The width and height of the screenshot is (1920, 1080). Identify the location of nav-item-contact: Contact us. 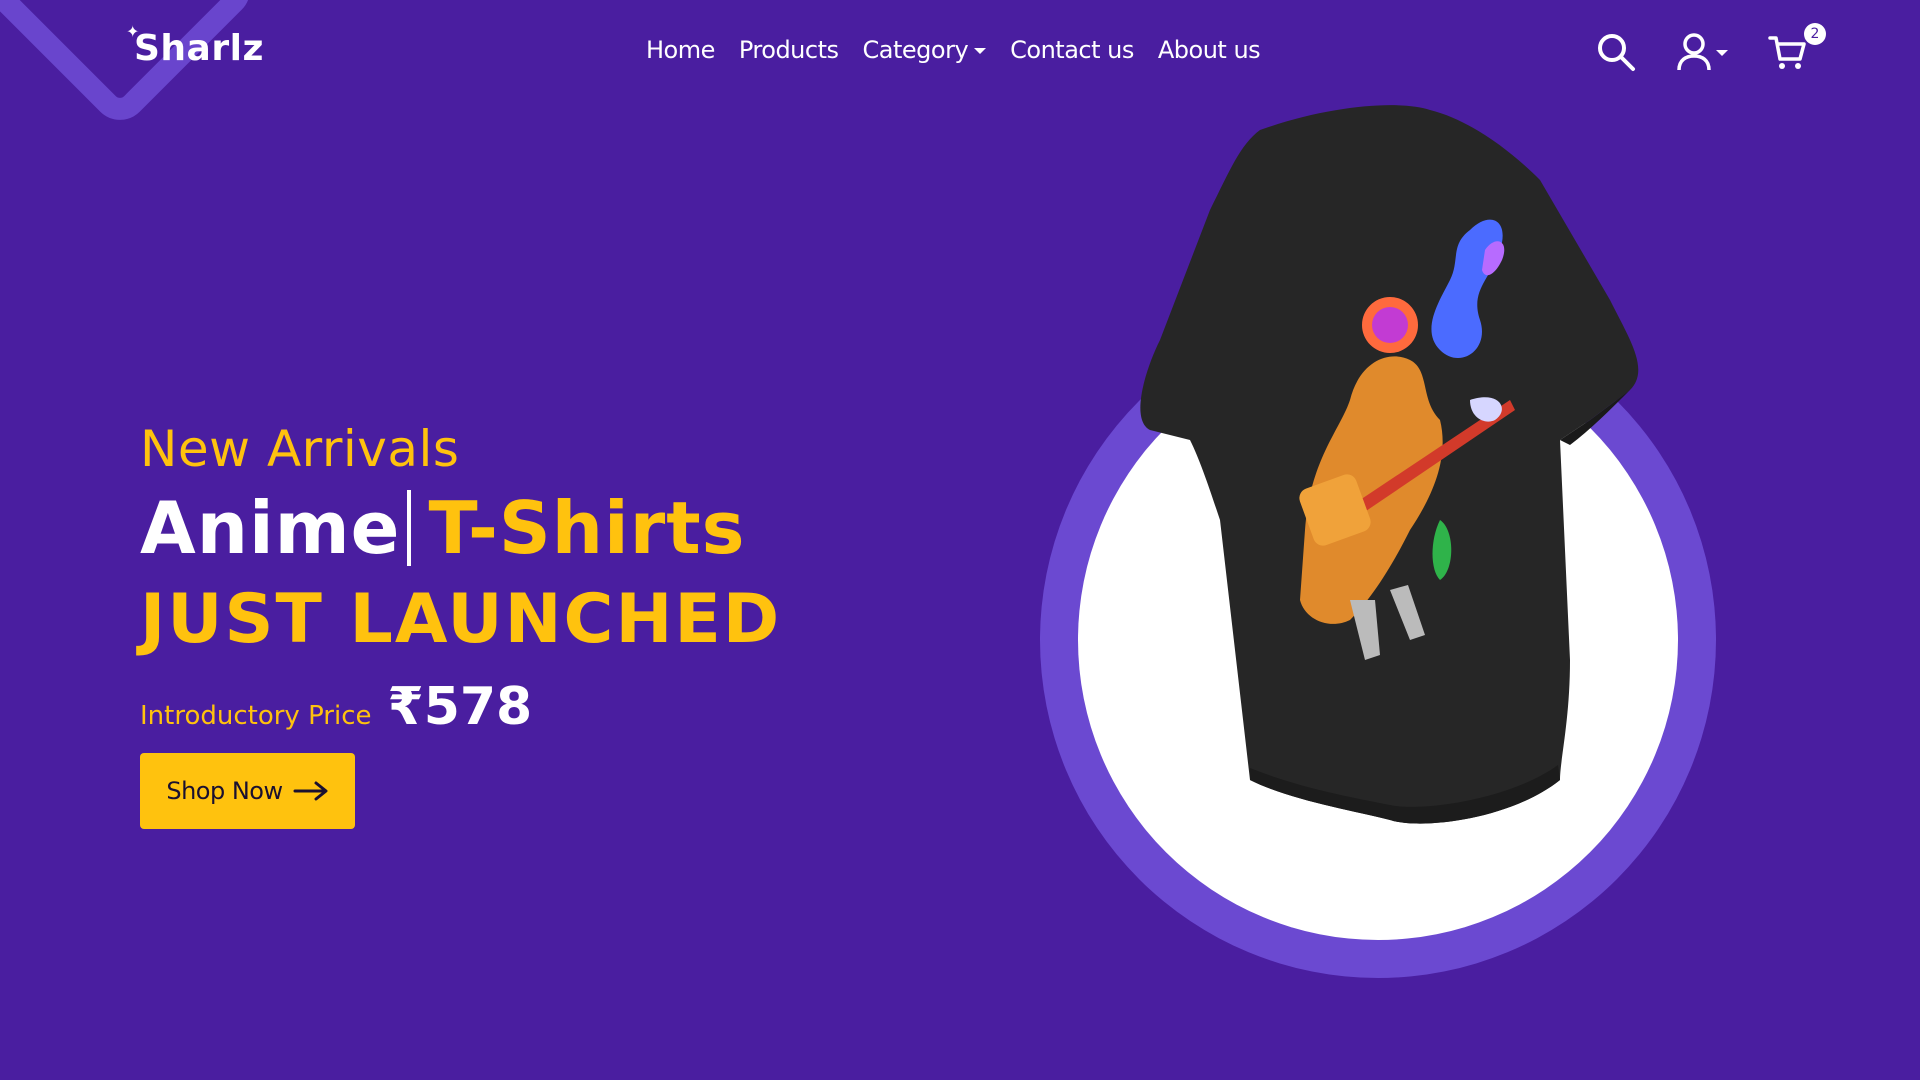
(1072, 50).